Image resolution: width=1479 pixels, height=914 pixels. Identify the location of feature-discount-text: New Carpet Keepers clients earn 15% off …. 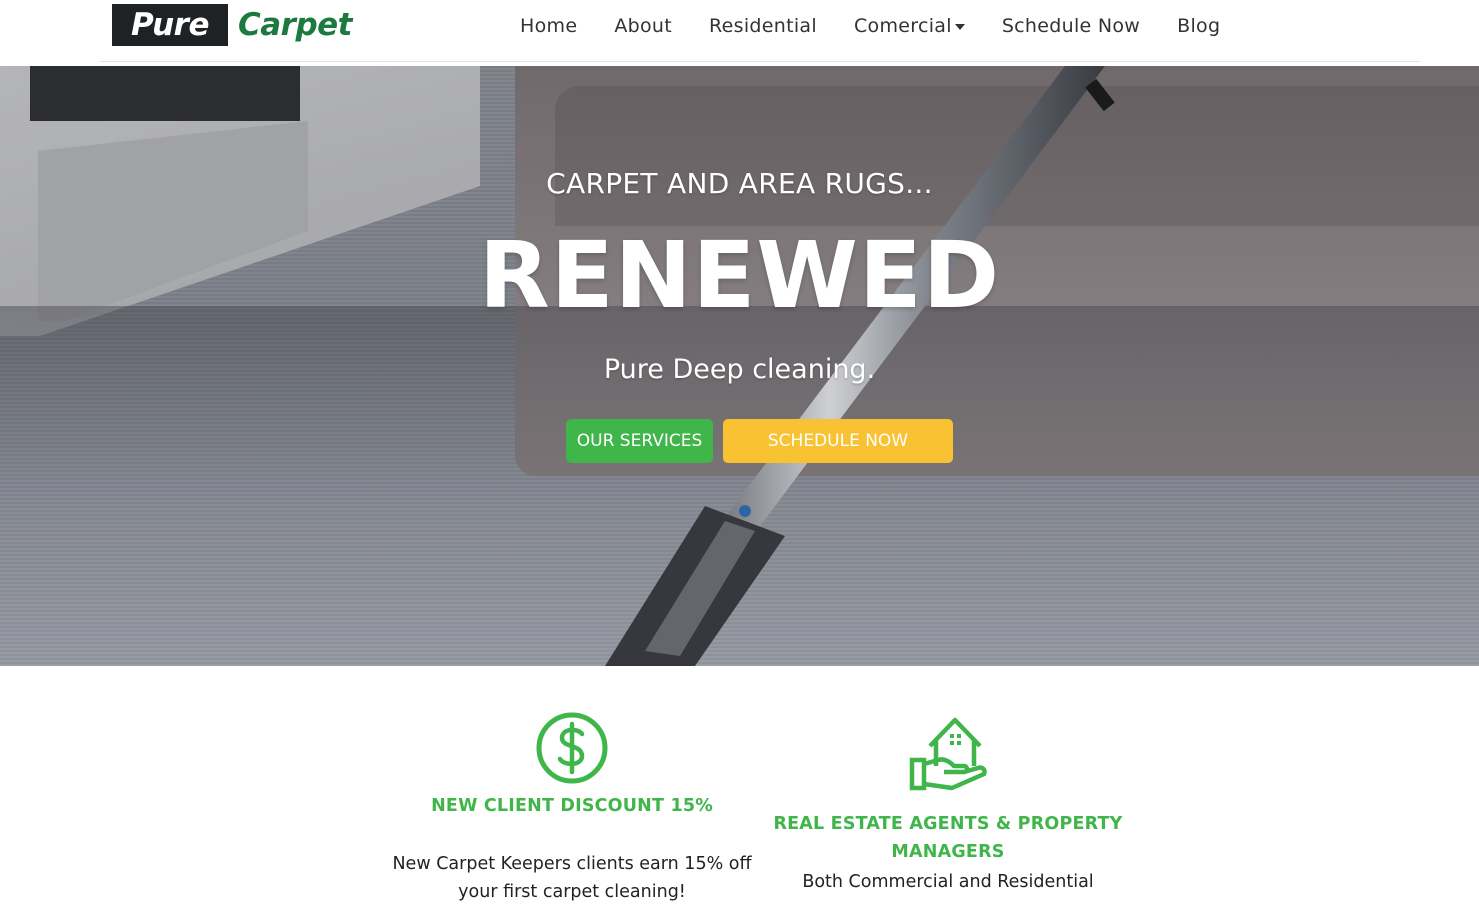
(572, 878).